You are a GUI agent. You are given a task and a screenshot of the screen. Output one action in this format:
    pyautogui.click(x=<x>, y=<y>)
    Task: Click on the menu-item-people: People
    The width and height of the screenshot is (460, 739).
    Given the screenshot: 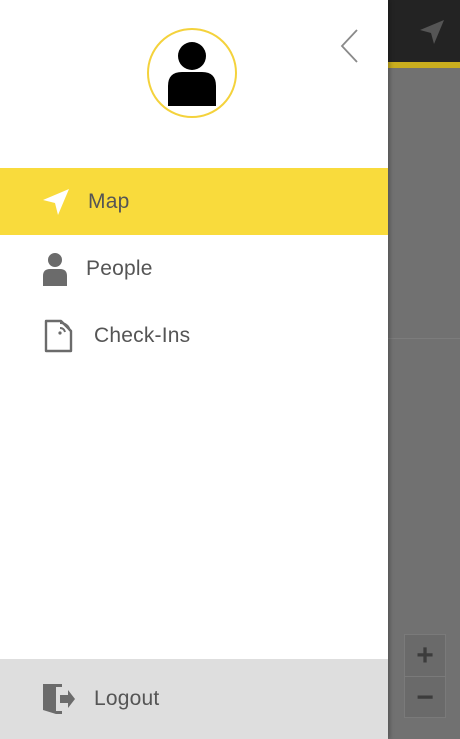 What is the action you would take?
    pyautogui.click(x=194, y=268)
    